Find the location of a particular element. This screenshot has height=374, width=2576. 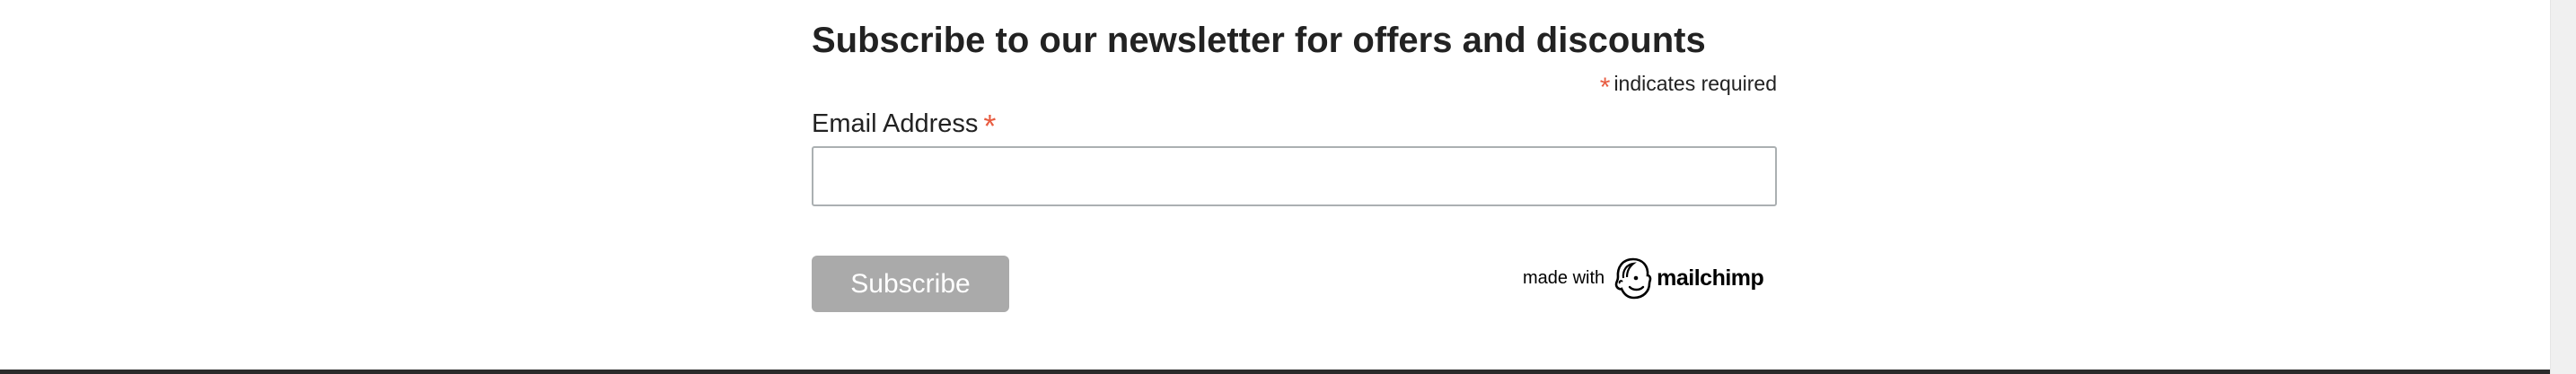

mailchimp-badge-link: made with mailchimp is located at coordinates (1643, 278).